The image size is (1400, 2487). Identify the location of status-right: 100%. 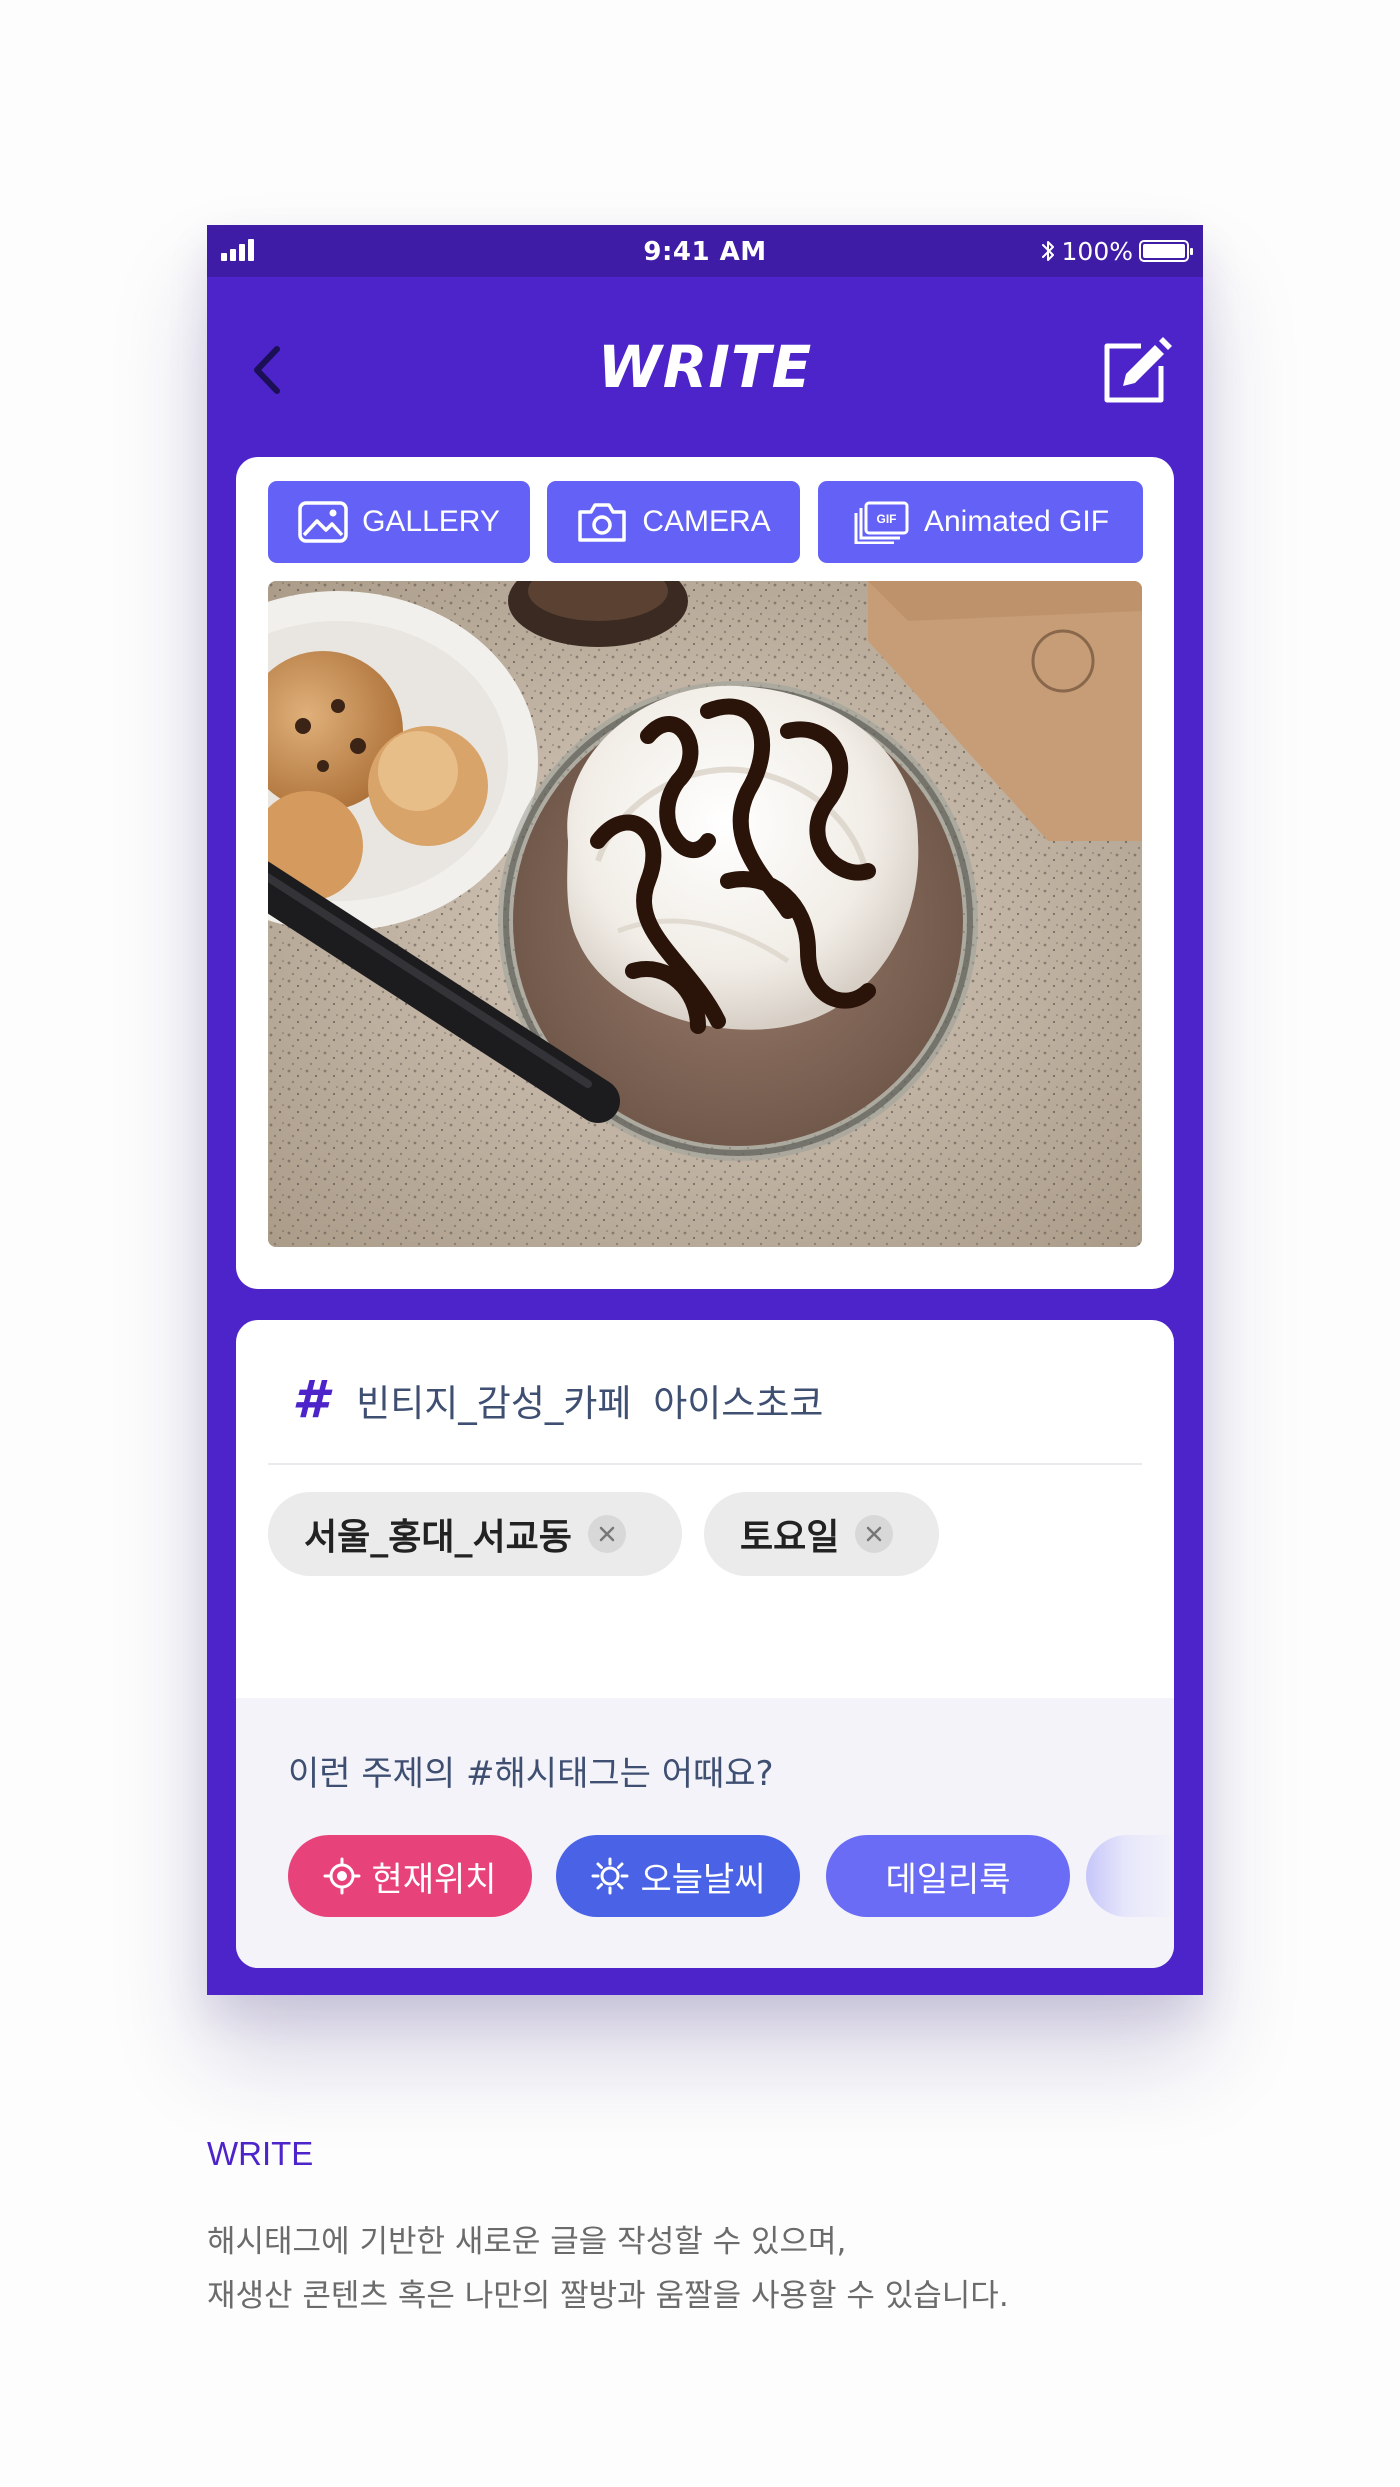
(1116, 251).